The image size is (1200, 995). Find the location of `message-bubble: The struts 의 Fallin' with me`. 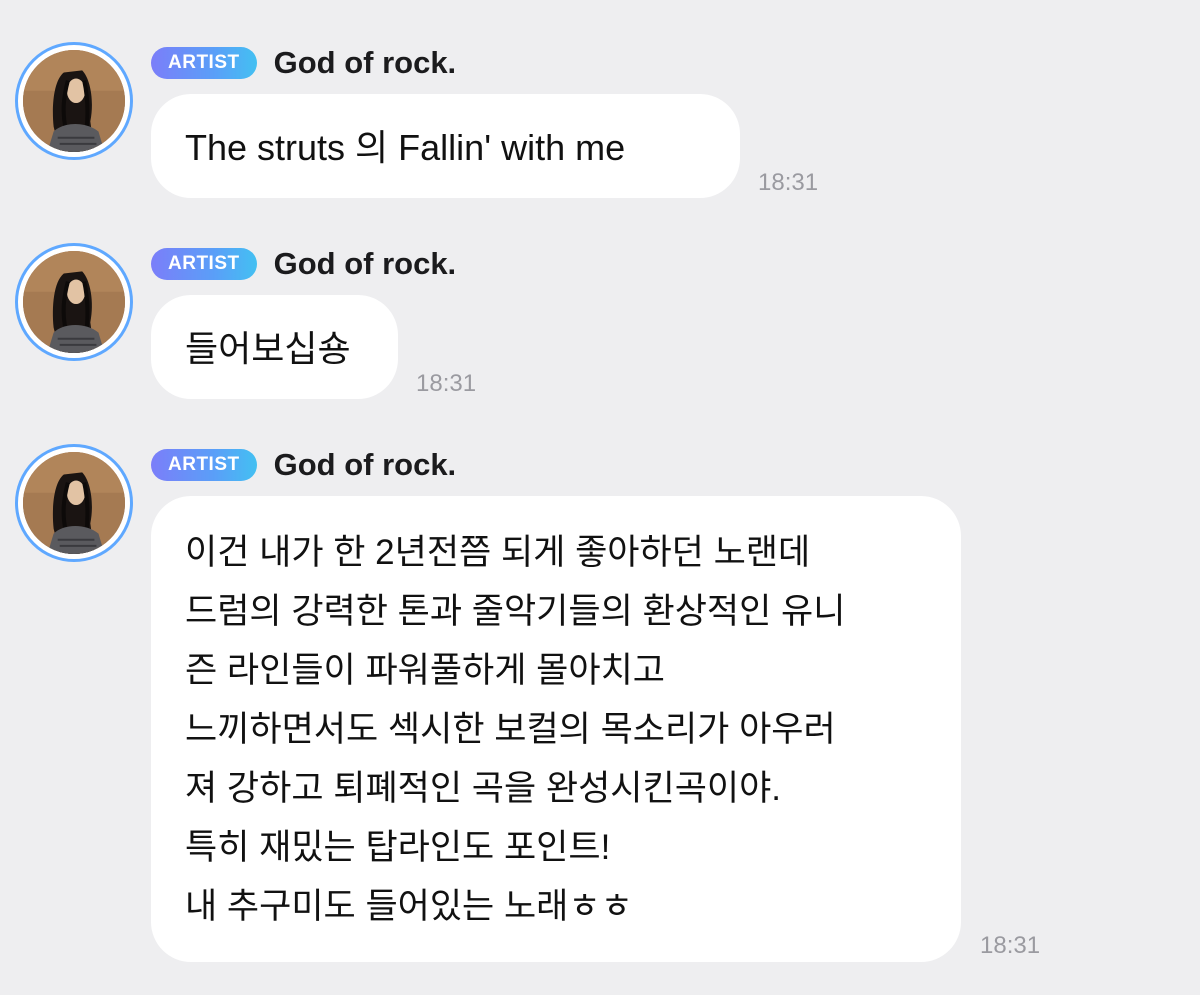

message-bubble: The struts 의 Fallin' with me is located at coordinates (445, 146).